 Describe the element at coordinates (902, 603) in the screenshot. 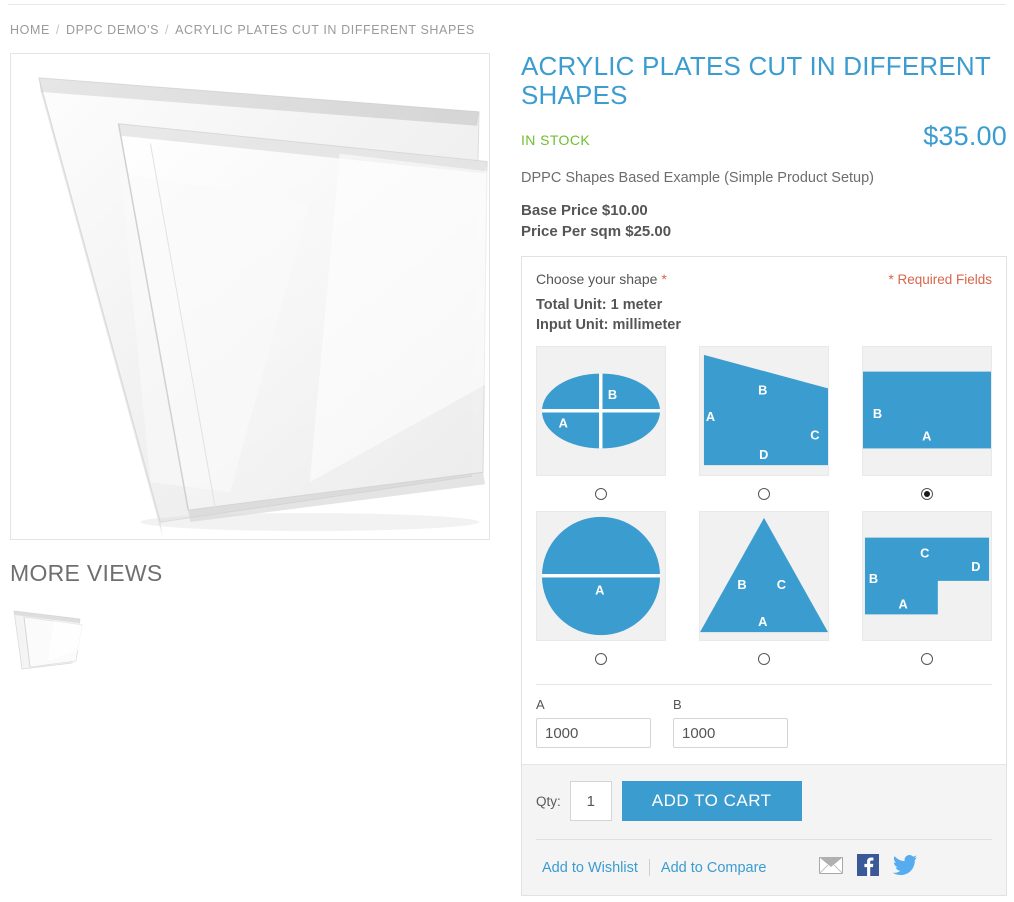

I see `l-shape-label-a: A` at that location.